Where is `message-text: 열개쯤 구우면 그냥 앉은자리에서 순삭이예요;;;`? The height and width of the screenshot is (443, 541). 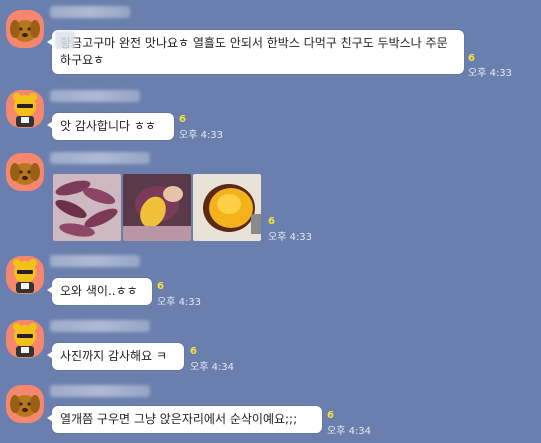 message-text: 열개쯤 구우면 그냥 앉은자리에서 순삭이예요;;; is located at coordinates (179, 419).